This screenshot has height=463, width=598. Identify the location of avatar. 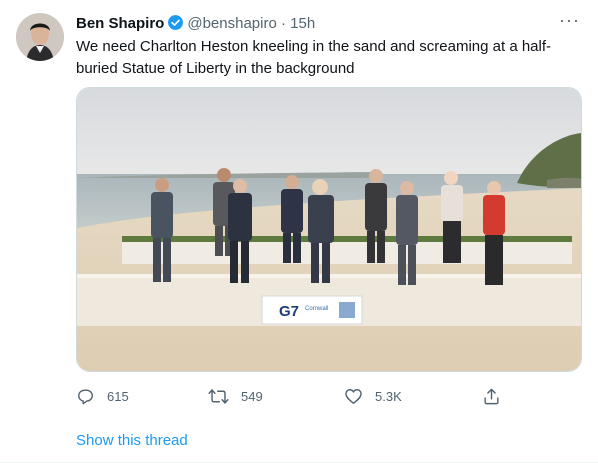
(40, 37).